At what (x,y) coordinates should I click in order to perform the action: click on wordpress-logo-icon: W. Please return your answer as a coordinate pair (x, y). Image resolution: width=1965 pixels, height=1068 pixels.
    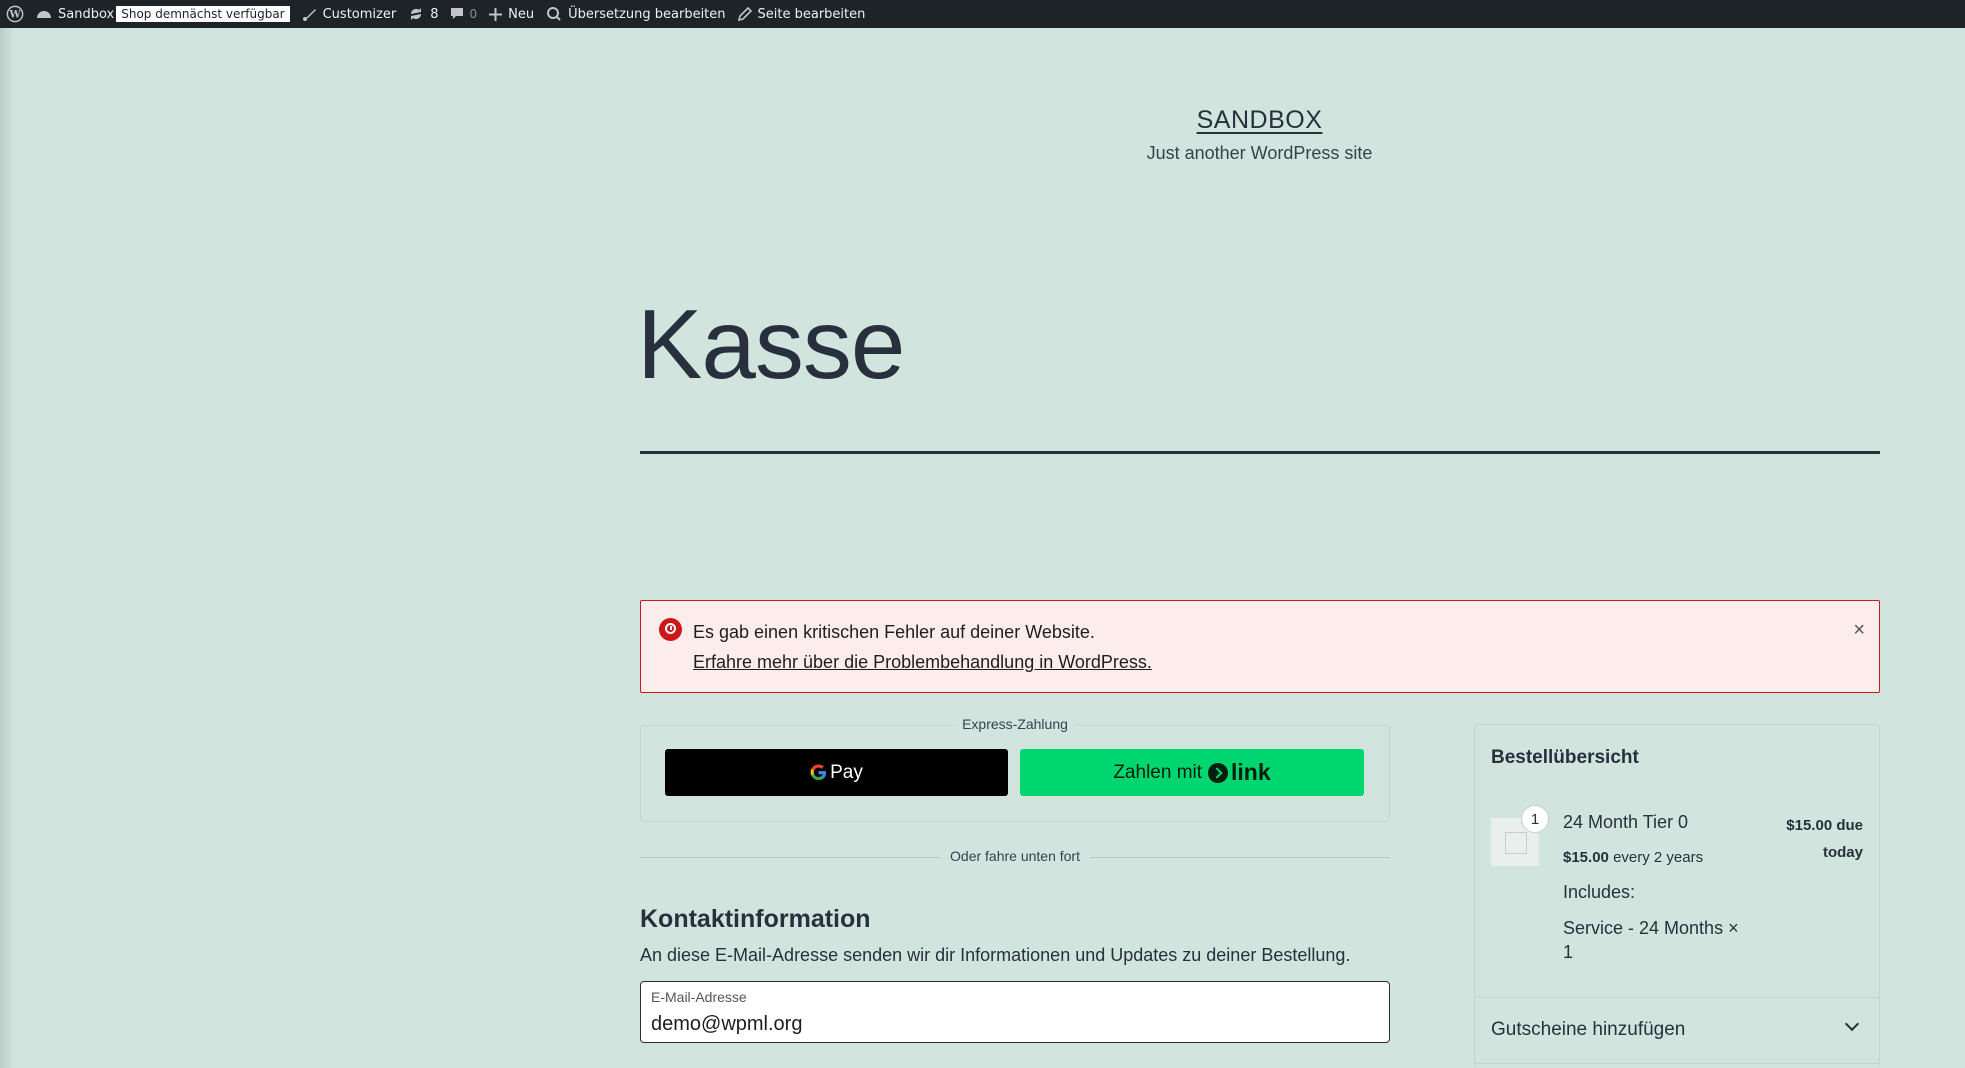
    Looking at the image, I should click on (15, 14).